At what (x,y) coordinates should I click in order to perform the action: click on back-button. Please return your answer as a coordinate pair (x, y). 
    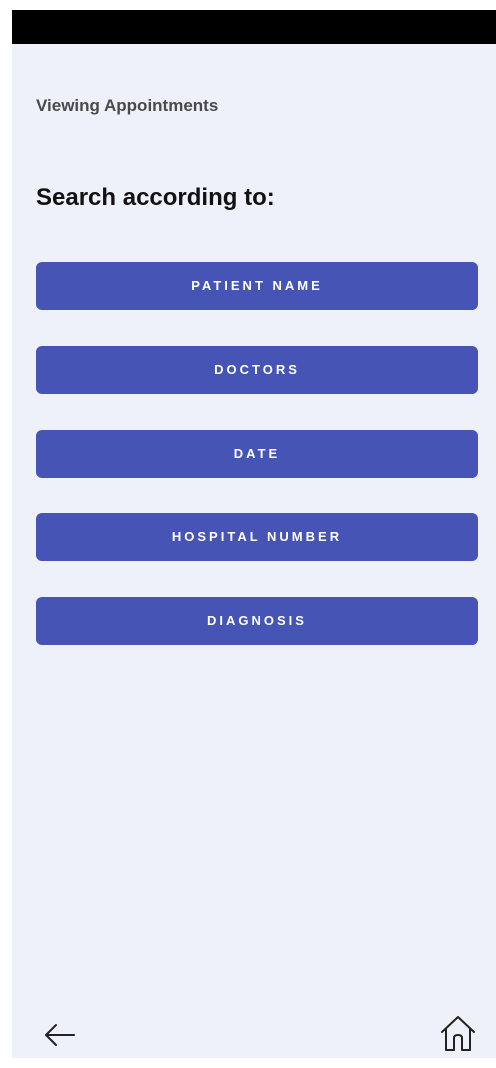
    Looking at the image, I should click on (58, 1035).